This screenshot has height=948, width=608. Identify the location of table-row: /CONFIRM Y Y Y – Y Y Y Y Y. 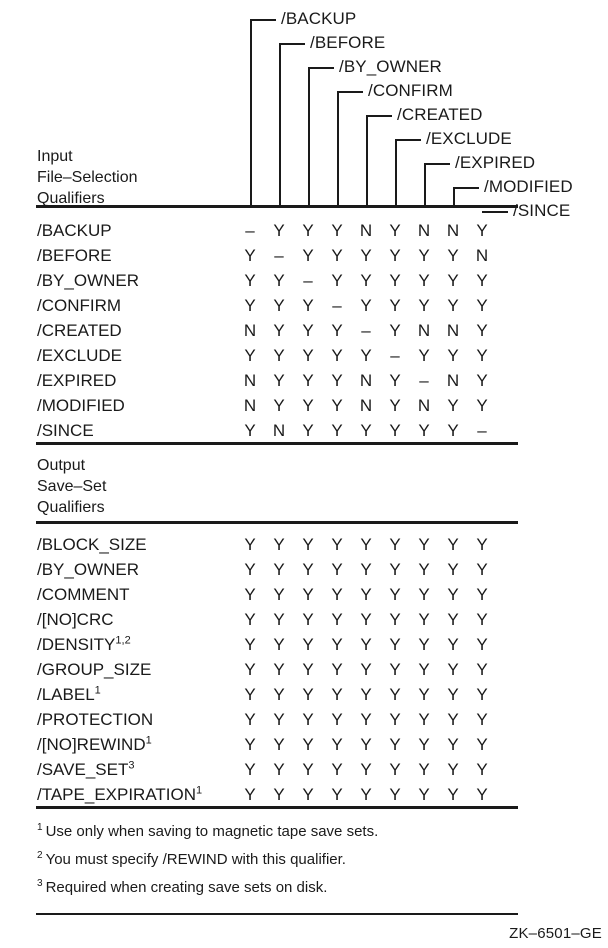
(304, 305).